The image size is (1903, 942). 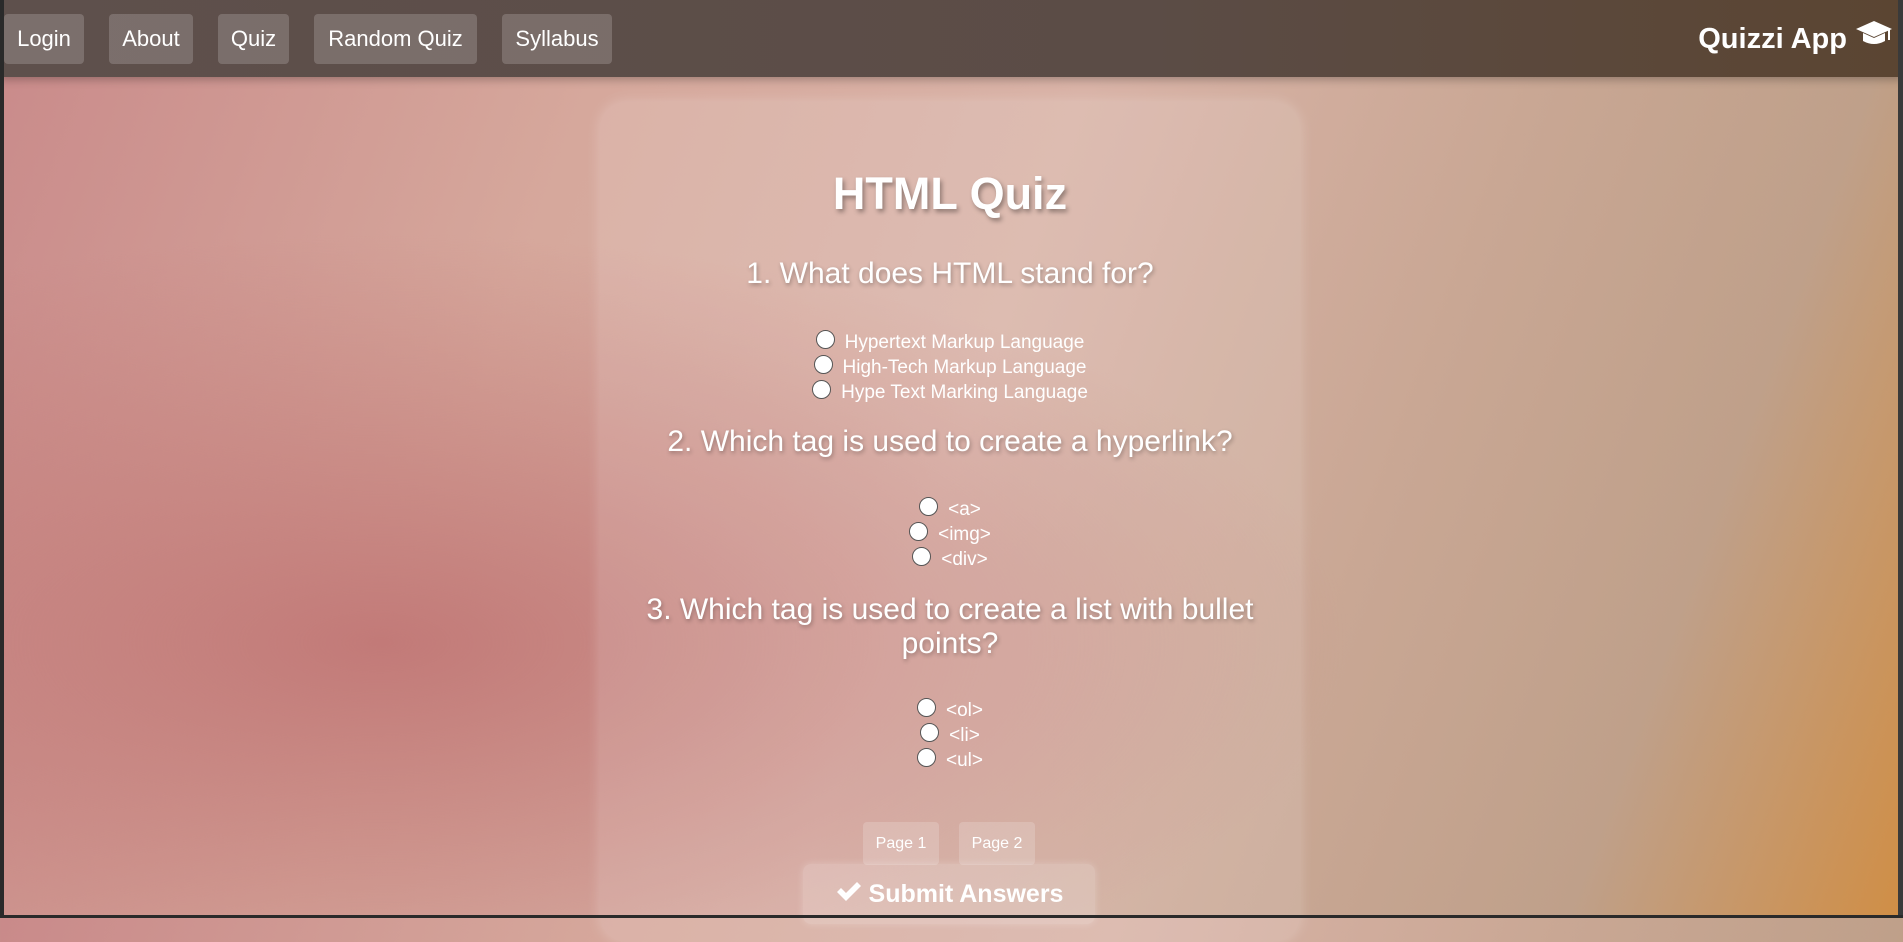 What do you see at coordinates (997, 843) in the screenshot?
I see `page-2-button: Page 2` at bounding box center [997, 843].